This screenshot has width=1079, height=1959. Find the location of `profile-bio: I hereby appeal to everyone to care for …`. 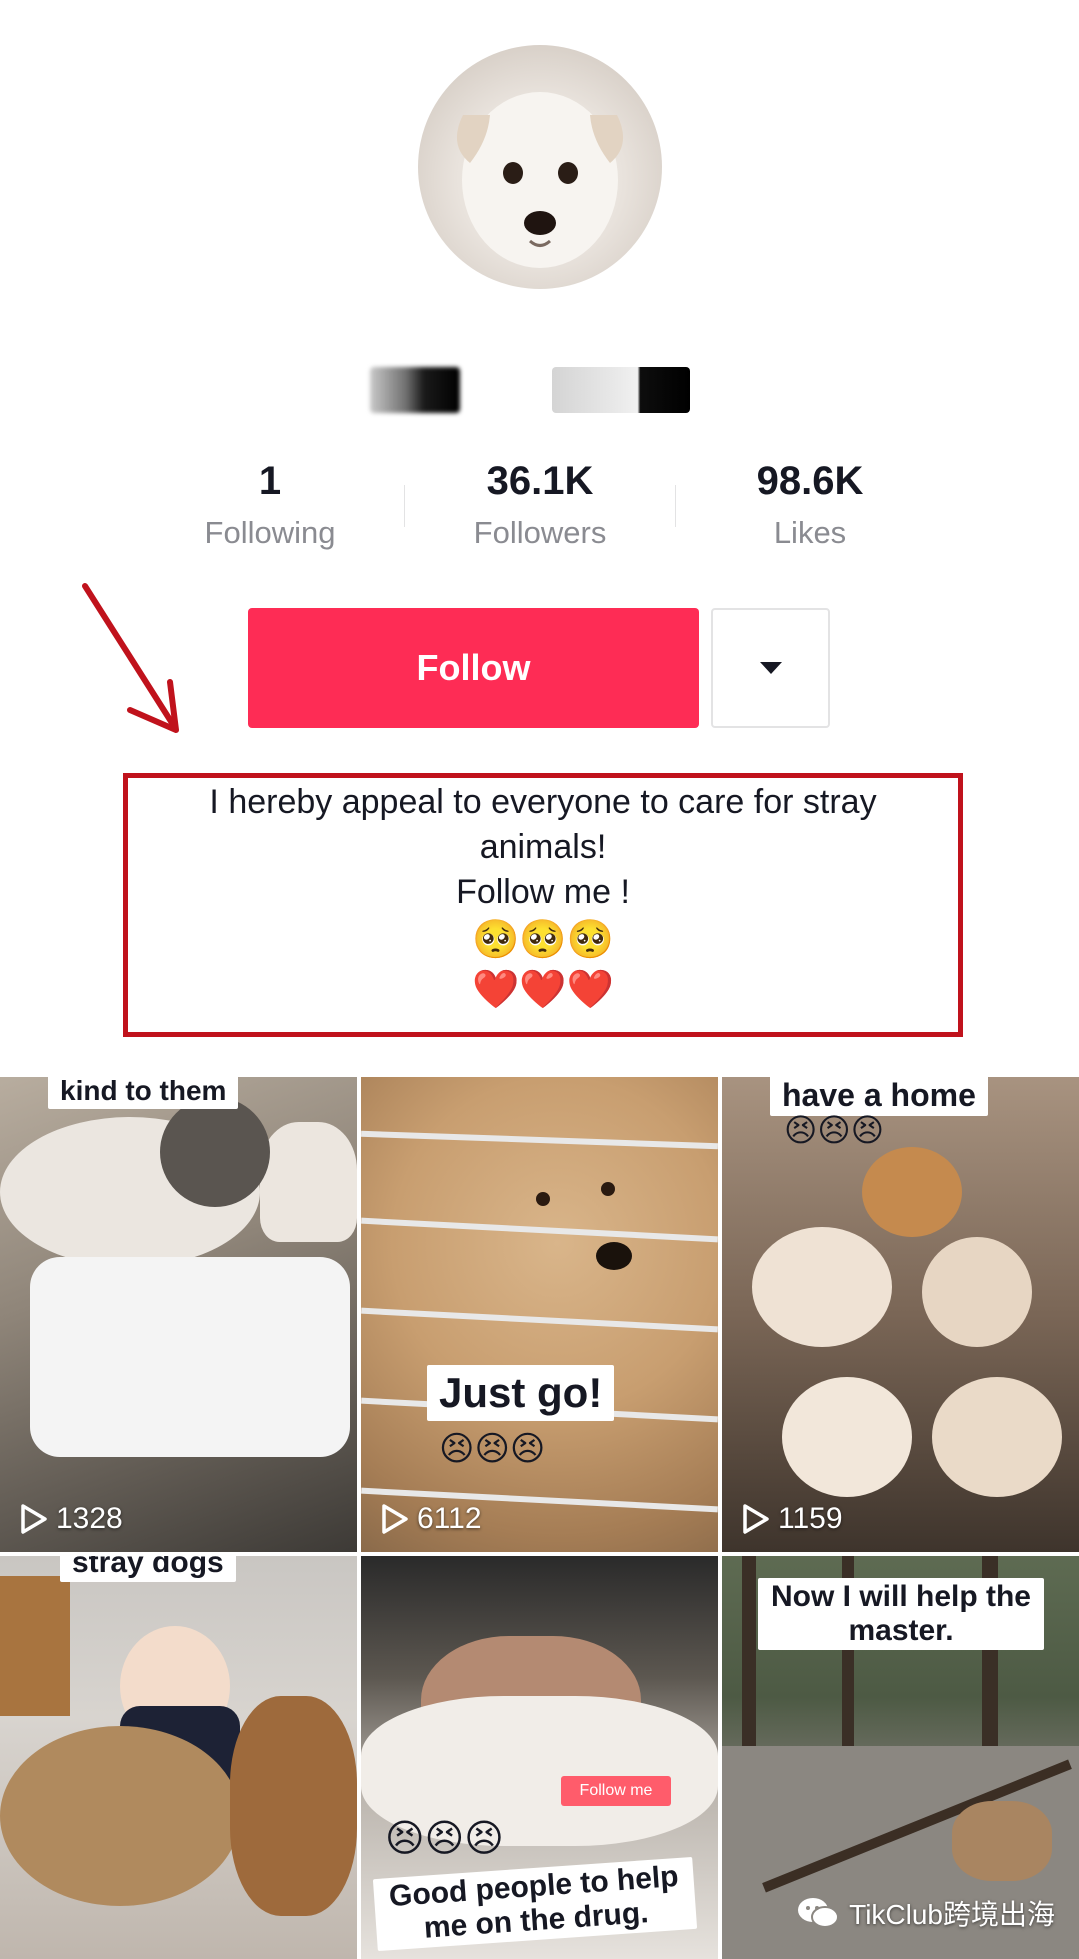

profile-bio: I hereby appeal to everyone to care for … is located at coordinates (543, 897).